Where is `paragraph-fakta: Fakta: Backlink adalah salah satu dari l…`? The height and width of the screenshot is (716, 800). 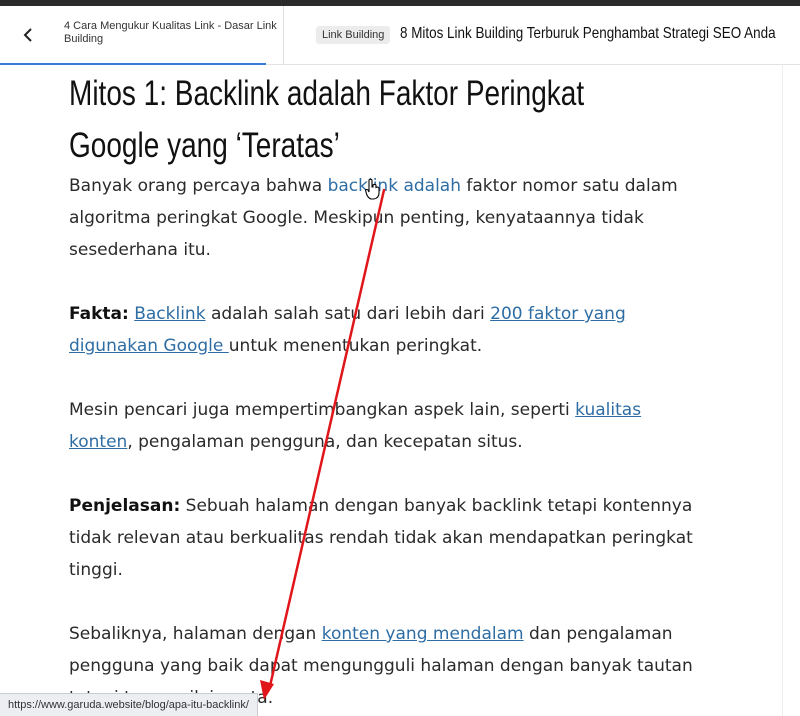
paragraph-fakta: Fakta: Backlink adalah salah satu dari l… is located at coordinates (347, 330).